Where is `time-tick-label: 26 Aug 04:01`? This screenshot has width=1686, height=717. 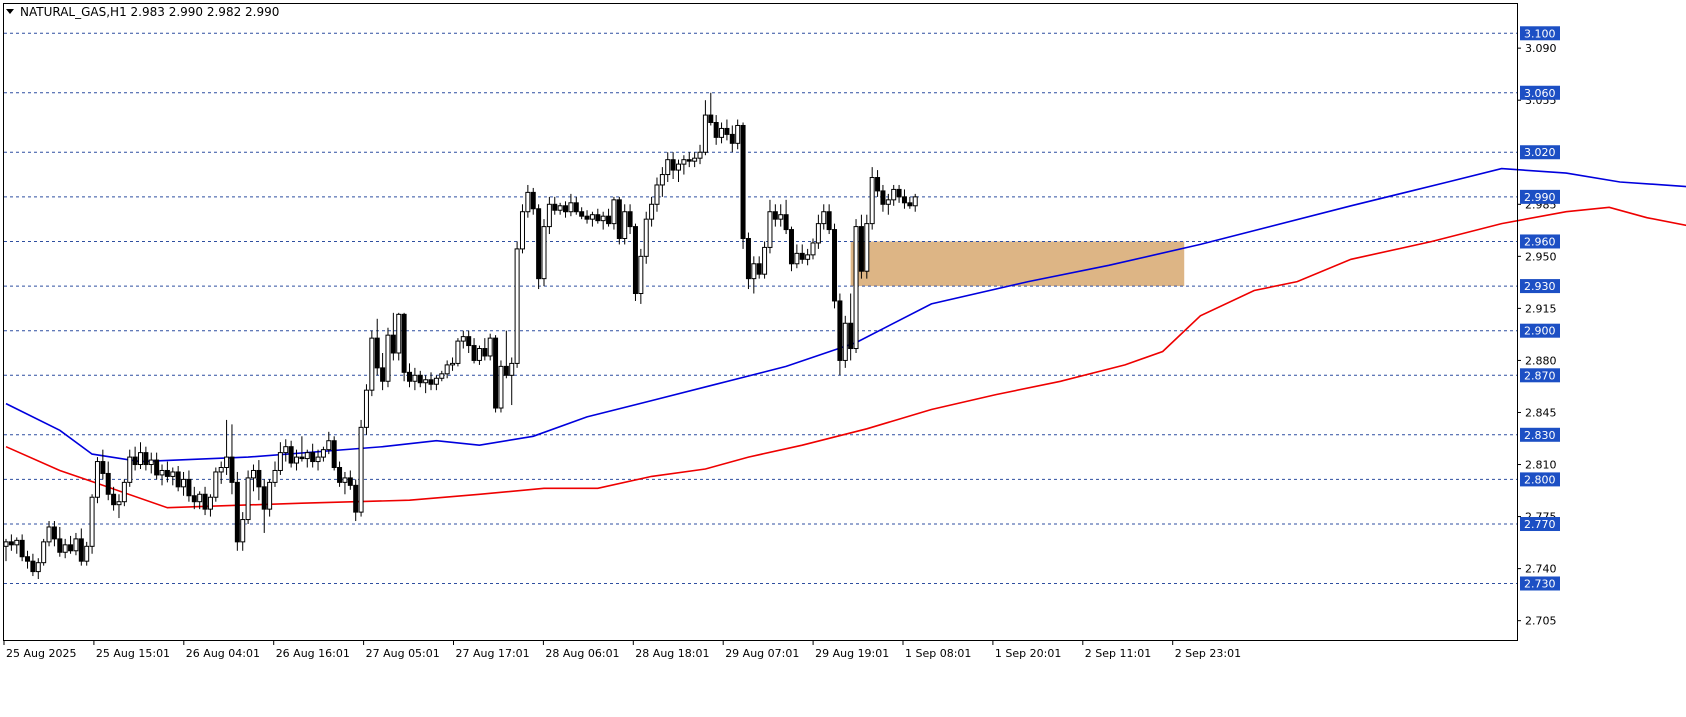
time-tick-label: 26 Aug 04:01 is located at coordinates (223, 653).